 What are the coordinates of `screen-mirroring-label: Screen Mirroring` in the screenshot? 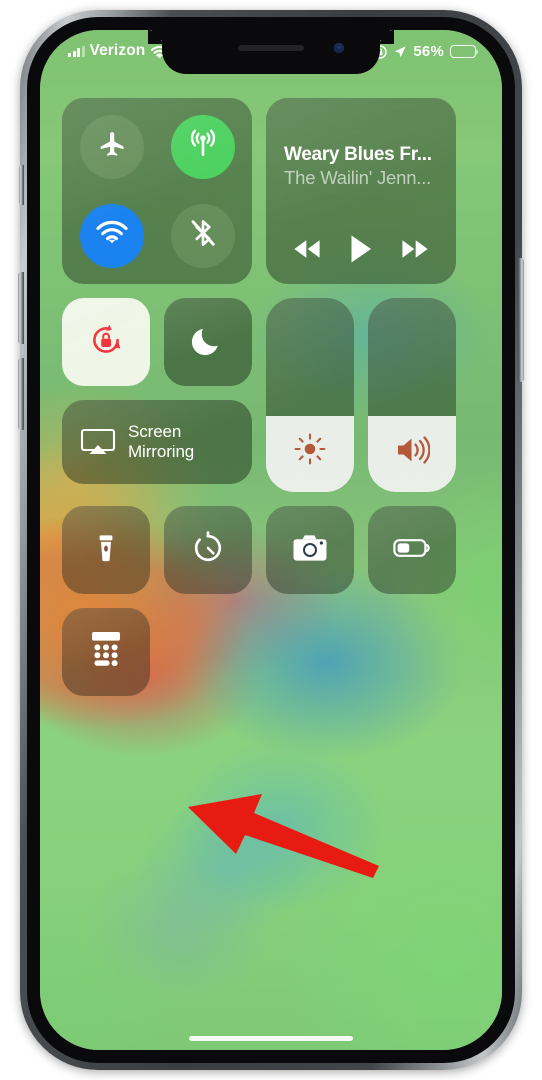 It's located at (161, 442).